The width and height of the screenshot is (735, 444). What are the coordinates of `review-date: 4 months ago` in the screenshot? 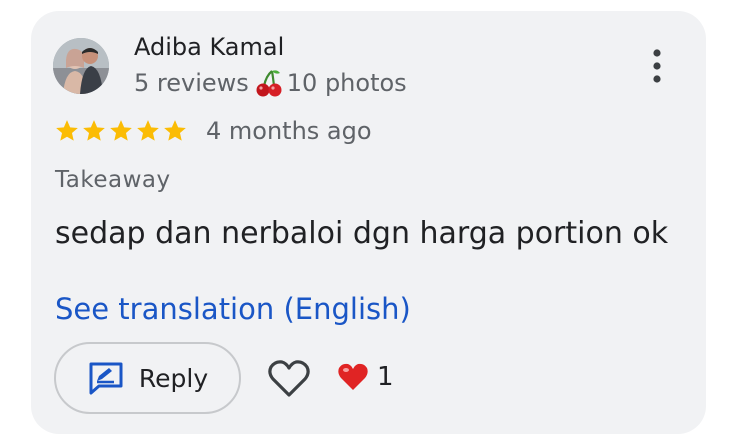 It's located at (289, 131).